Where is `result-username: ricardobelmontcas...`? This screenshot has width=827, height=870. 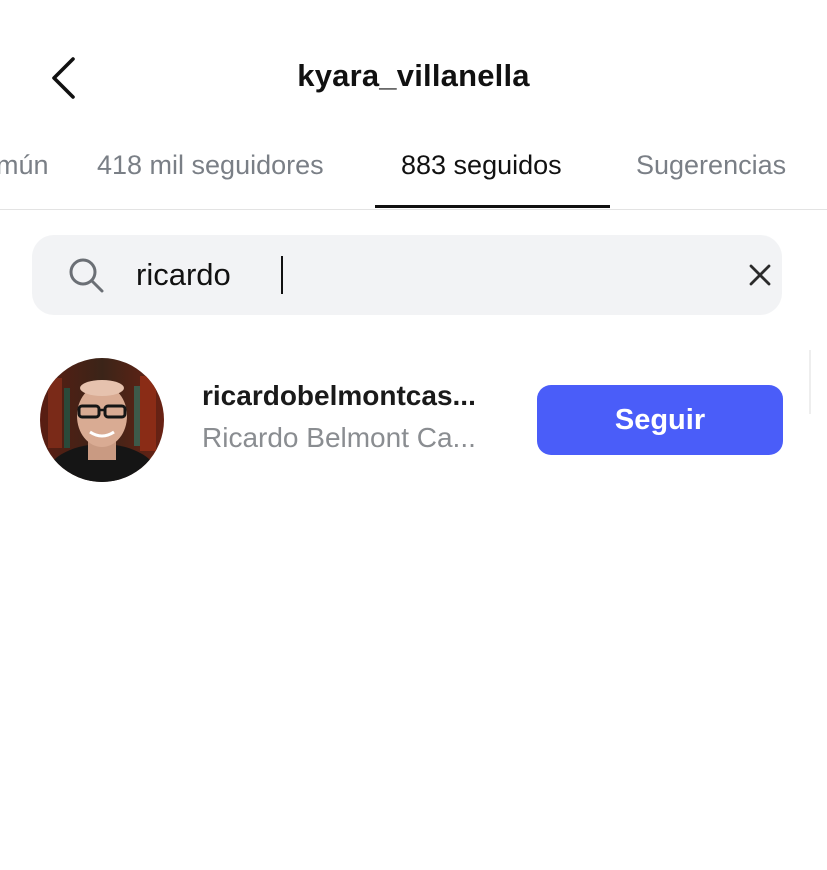
result-username: ricardobelmontcas... is located at coordinates (339, 396).